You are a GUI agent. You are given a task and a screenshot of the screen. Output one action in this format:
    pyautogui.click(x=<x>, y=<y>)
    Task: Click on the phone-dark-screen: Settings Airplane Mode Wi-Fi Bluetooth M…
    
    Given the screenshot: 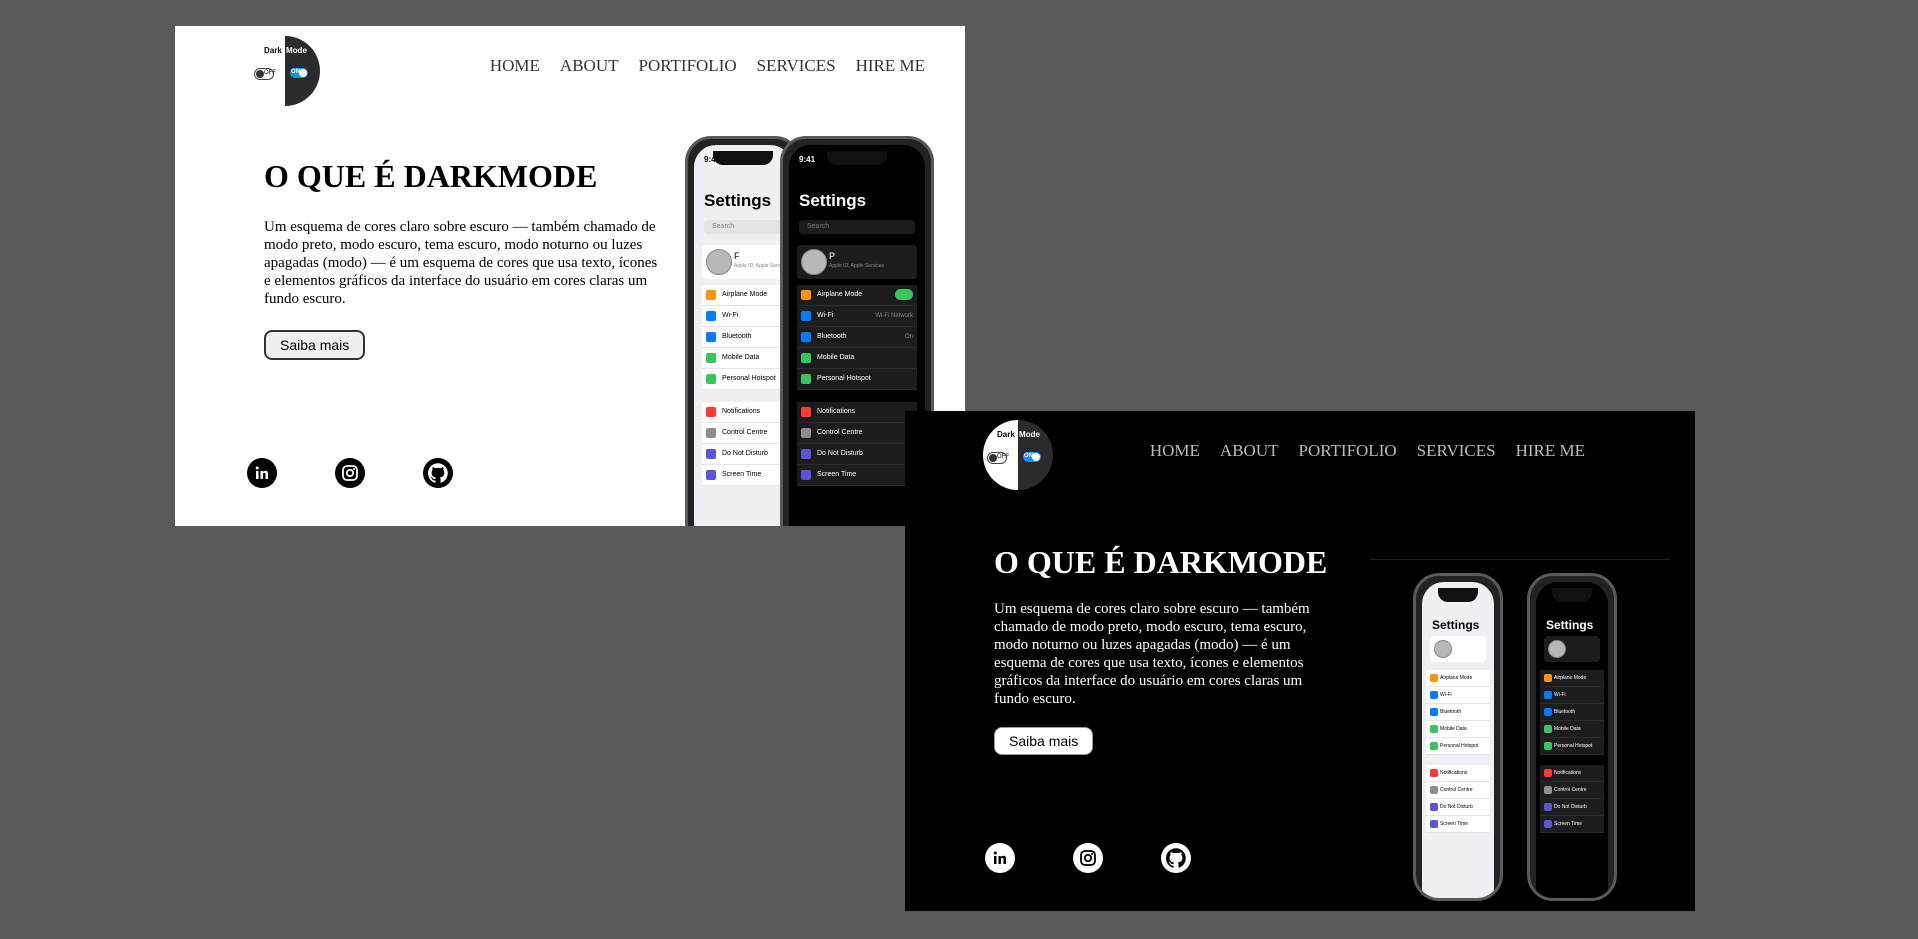 What is the action you would take?
    pyautogui.click(x=1572, y=740)
    